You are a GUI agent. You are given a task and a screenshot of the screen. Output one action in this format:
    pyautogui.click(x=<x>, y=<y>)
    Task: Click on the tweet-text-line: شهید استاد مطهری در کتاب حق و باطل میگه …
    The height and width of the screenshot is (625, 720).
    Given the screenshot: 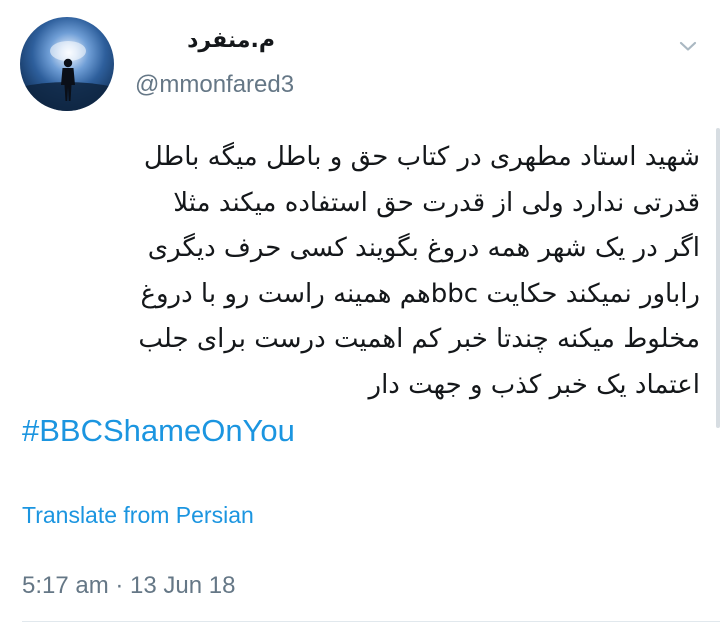 What is the action you would take?
    pyautogui.click(x=421, y=157)
    